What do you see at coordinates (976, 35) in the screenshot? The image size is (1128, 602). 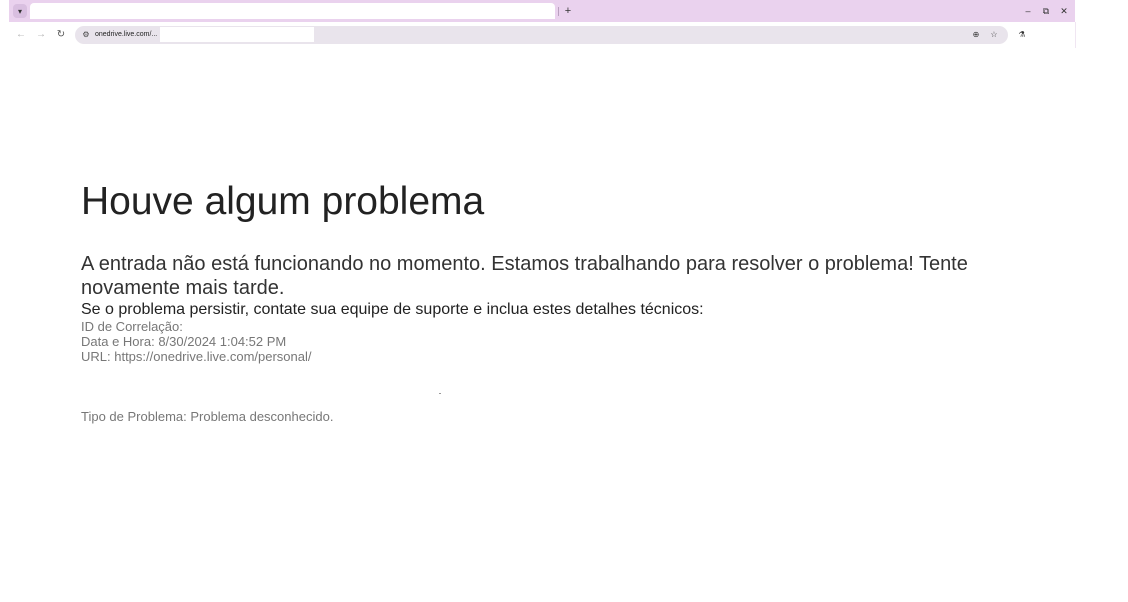 I see `zoom-icon: ⊕` at bounding box center [976, 35].